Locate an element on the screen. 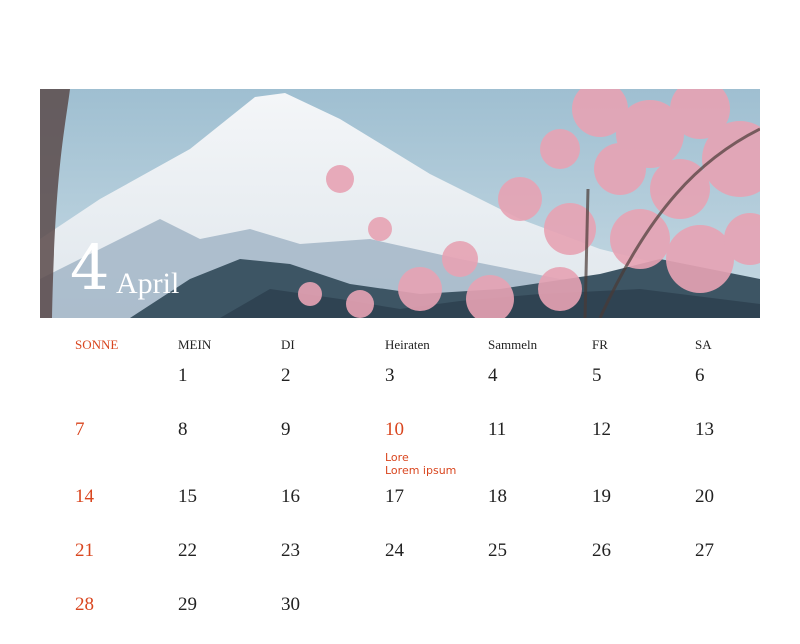  day-cell: 30 is located at coordinates (290, 604).